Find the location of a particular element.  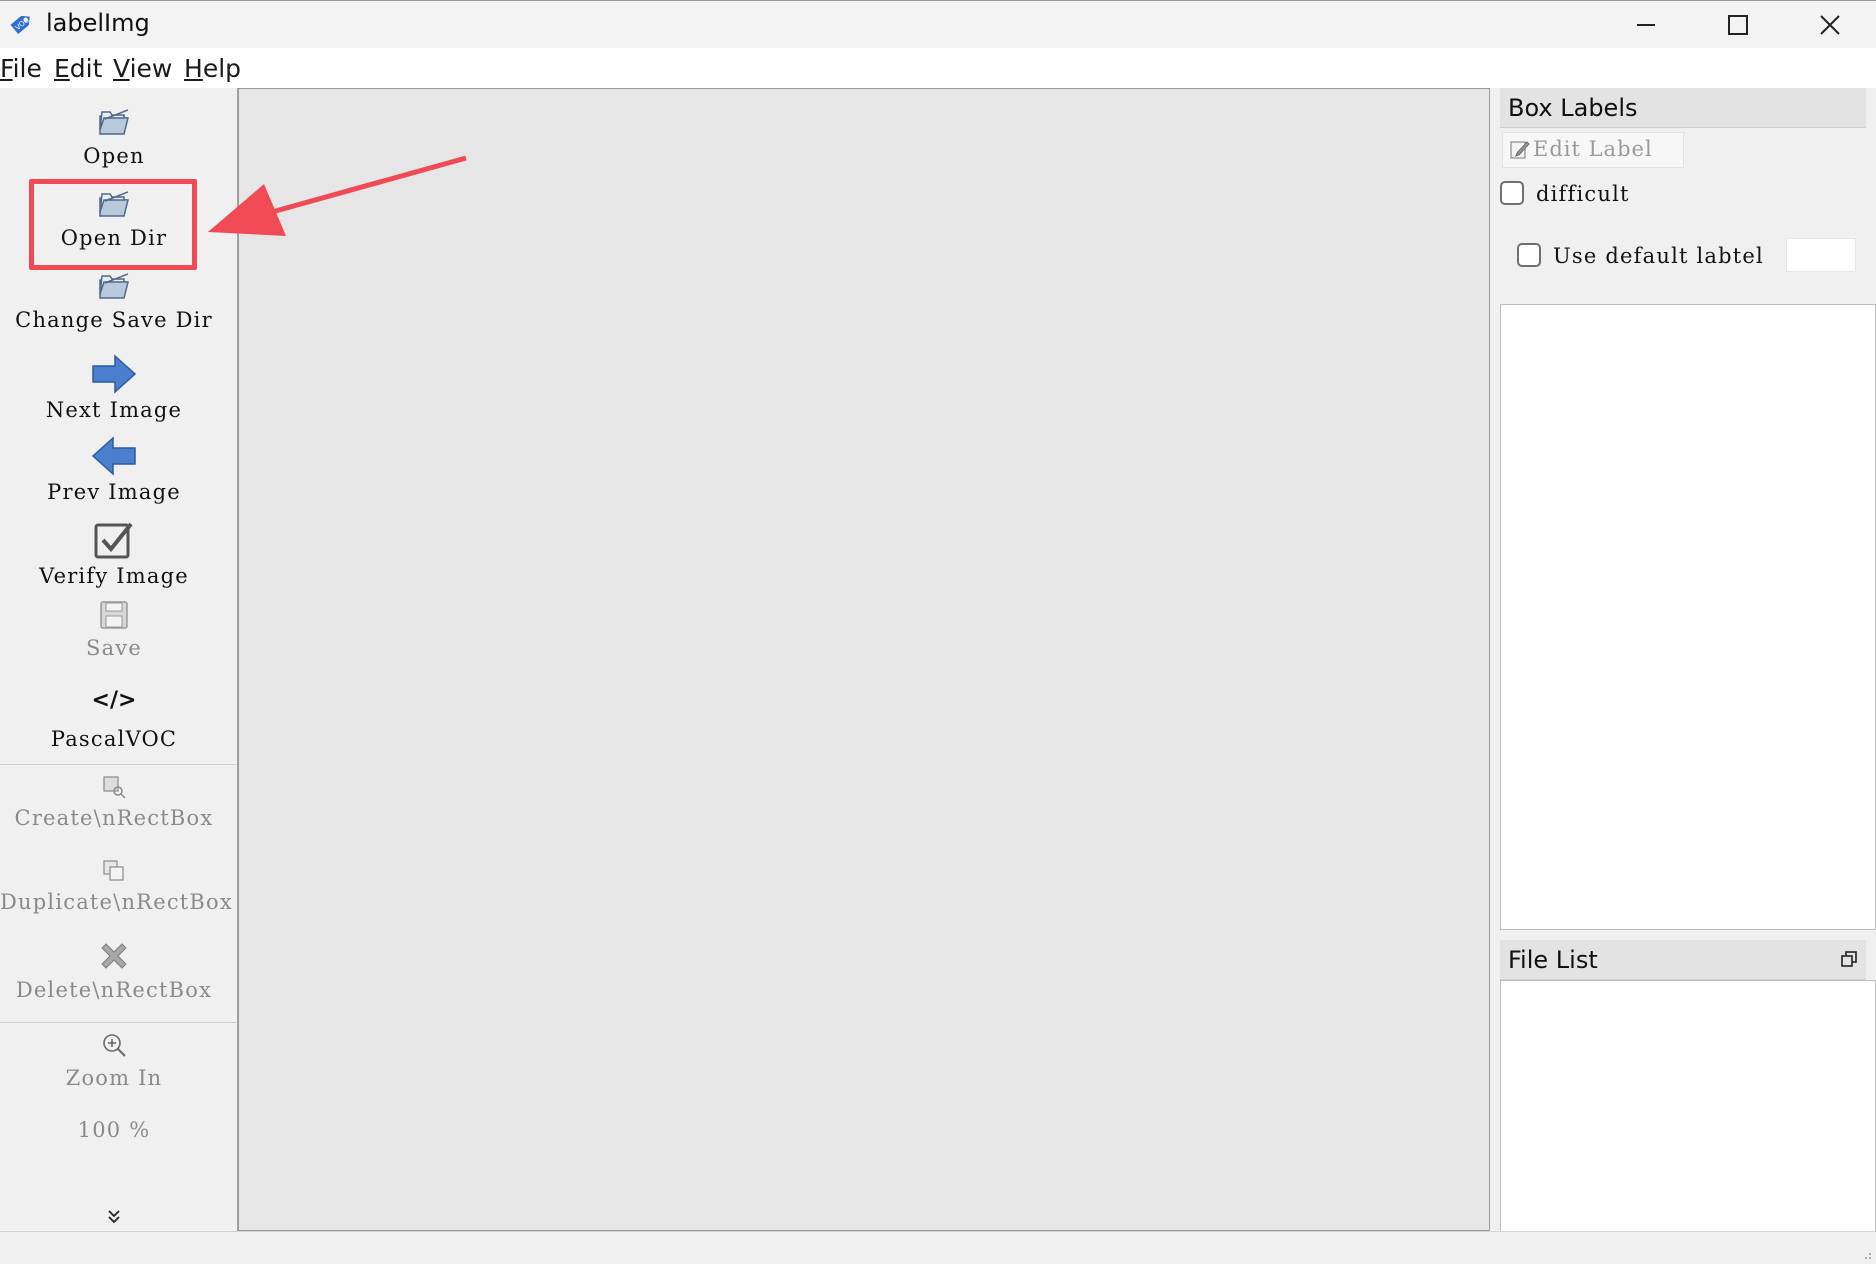

edit-label-text: Edit Label is located at coordinates (1593, 149).